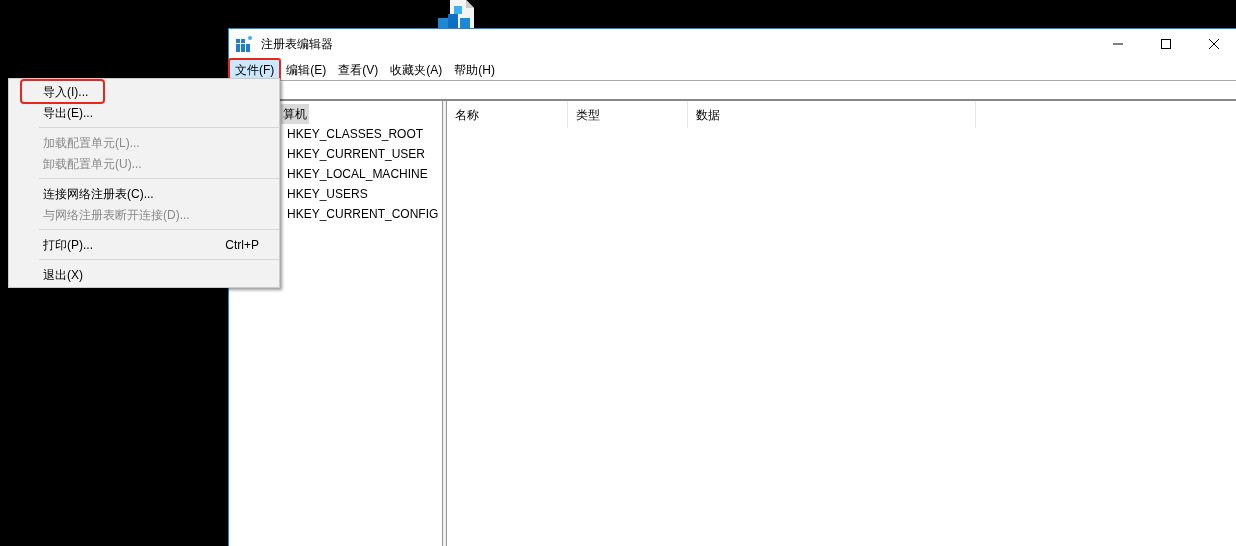 The width and height of the screenshot is (1236, 546). Describe the element at coordinates (244, 44) in the screenshot. I see `registry-grid-icon` at that location.